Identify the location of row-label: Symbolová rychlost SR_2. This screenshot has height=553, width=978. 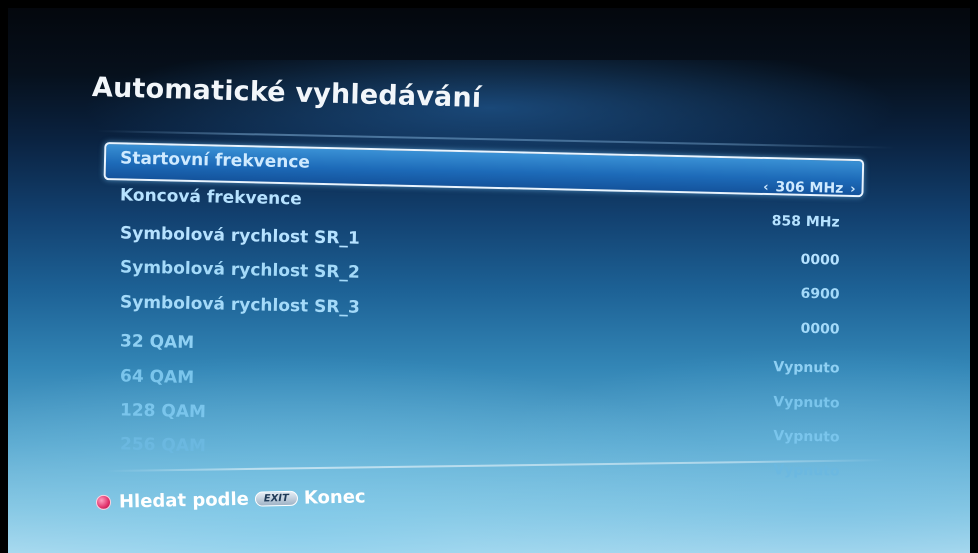
(240, 270).